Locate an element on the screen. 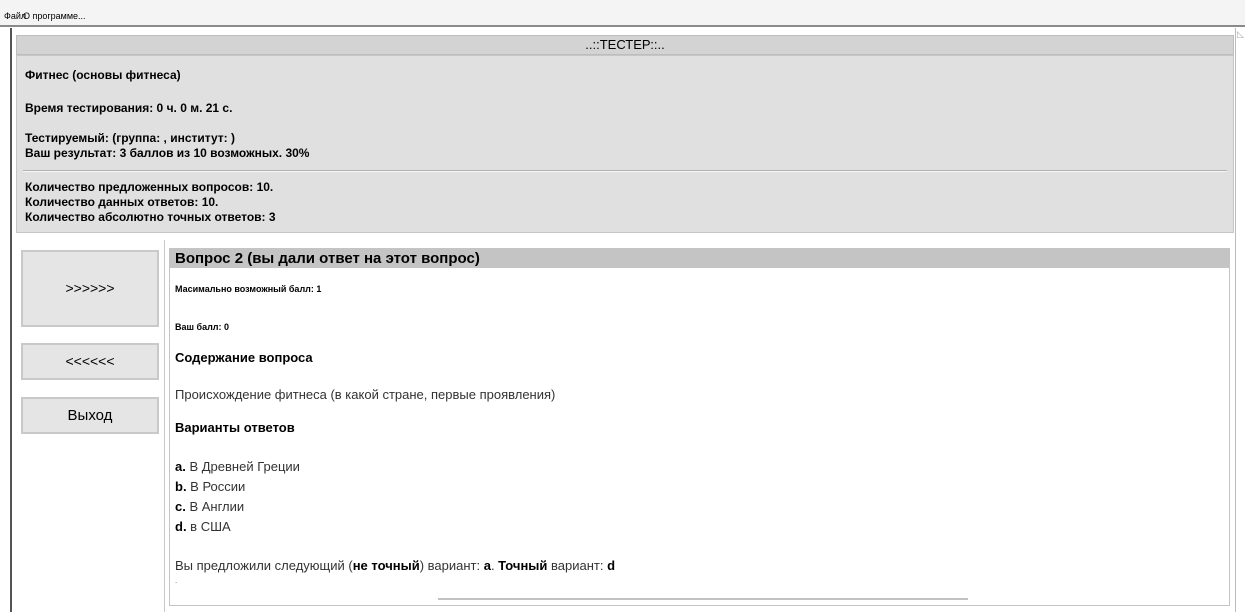  exact-answers: Количество абсолютно точных ответов: 3 is located at coordinates (150, 217).